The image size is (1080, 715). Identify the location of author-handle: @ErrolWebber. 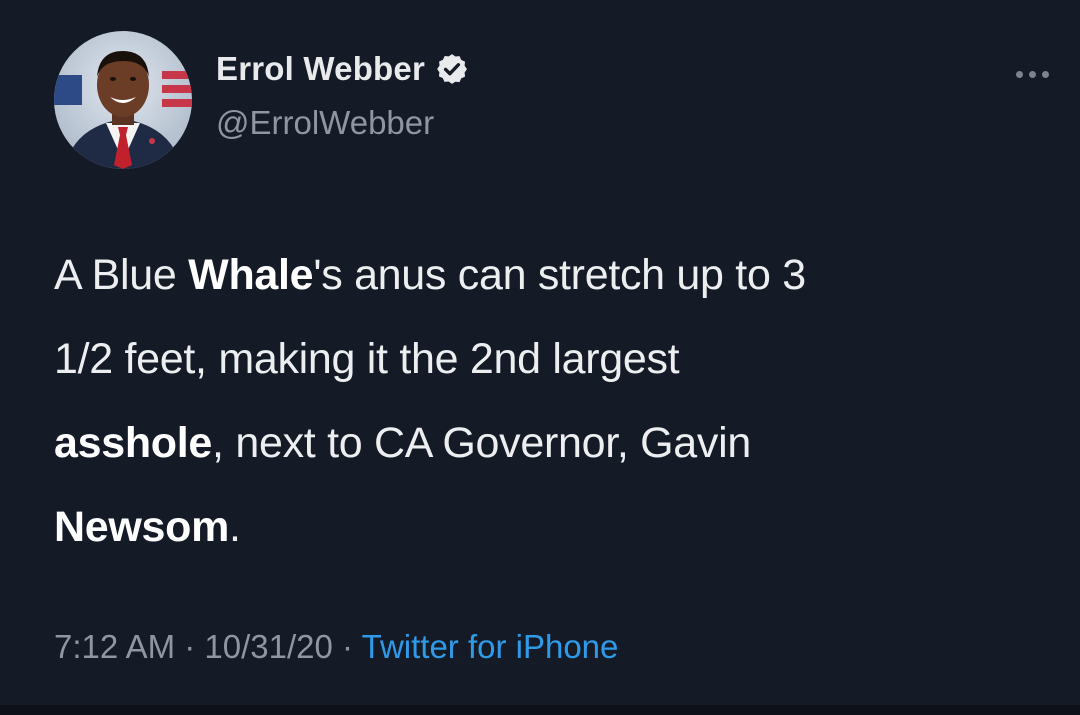
(325, 123).